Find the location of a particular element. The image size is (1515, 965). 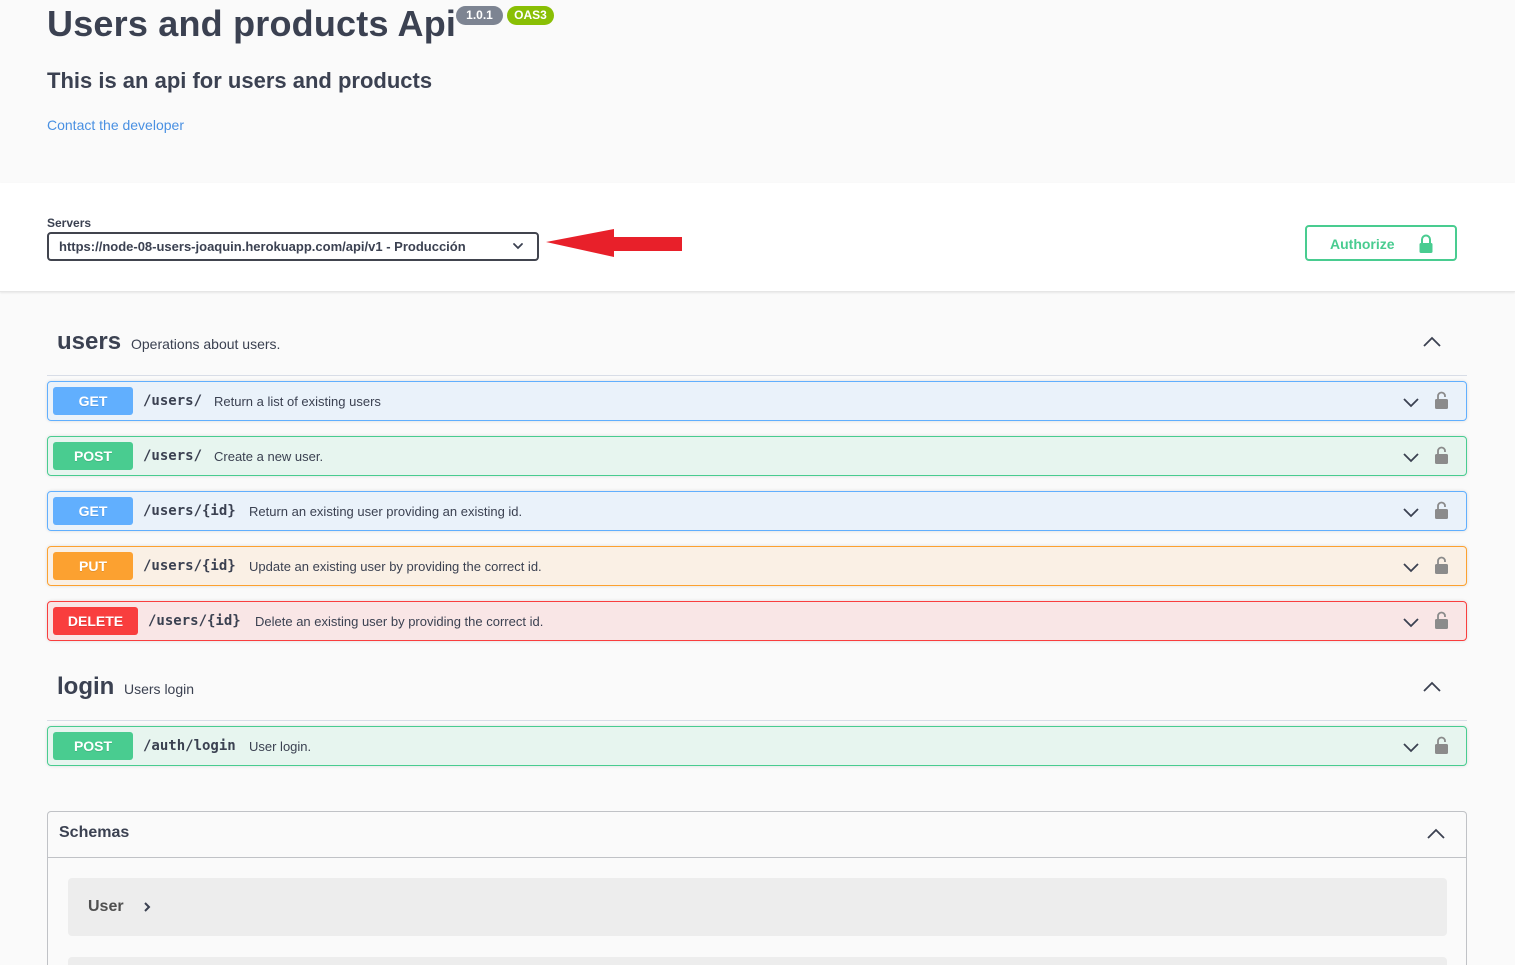

operation-path: /auth/login is located at coordinates (189, 746).